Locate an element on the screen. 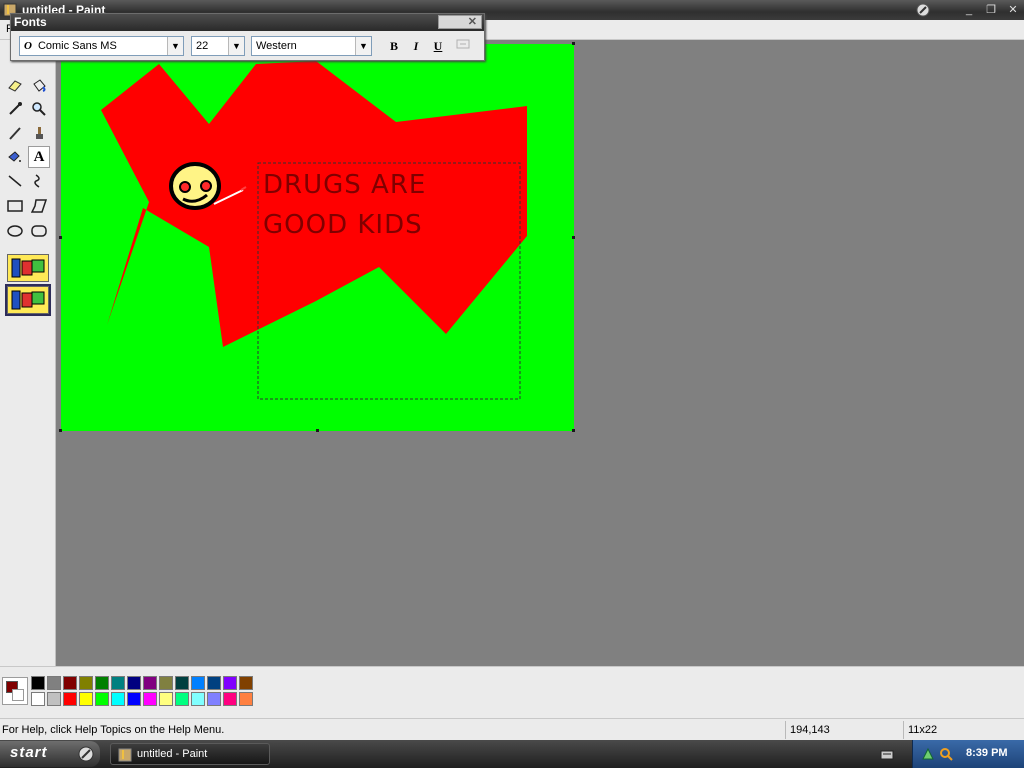  font-name-value: Comic Sans MS is located at coordinates (77, 46).